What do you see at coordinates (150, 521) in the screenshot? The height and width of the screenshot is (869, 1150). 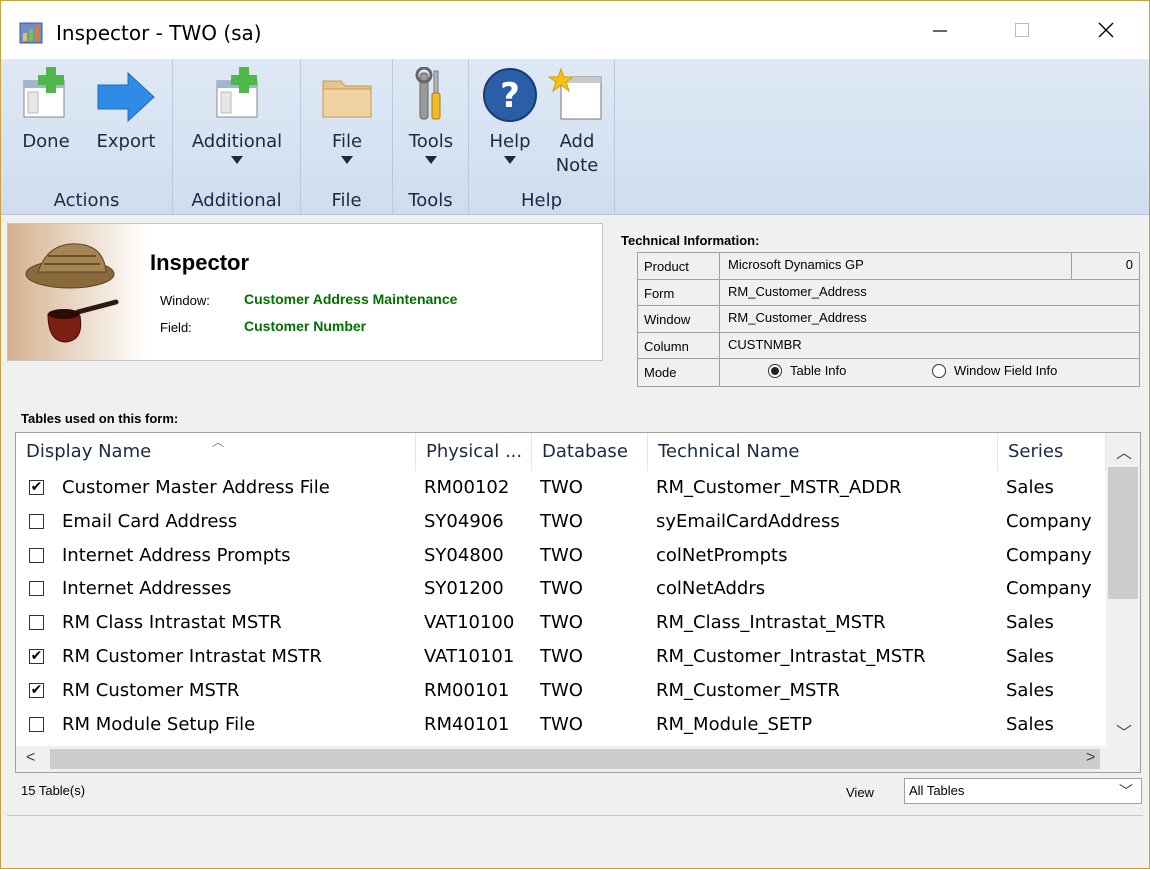 I see `cell-display-name: Email Card Address` at bounding box center [150, 521].